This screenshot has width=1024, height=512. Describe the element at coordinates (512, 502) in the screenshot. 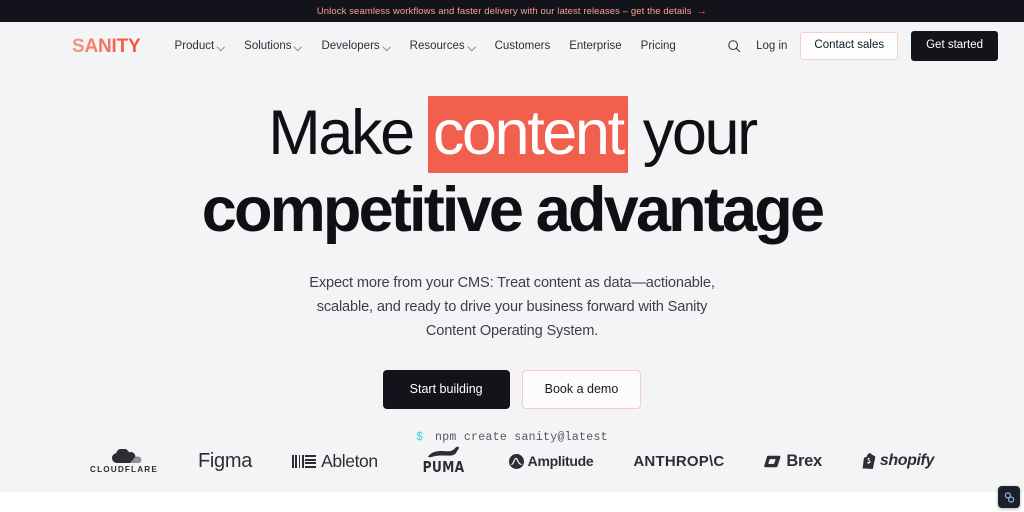

I see `page-bottom-strip` at that location.